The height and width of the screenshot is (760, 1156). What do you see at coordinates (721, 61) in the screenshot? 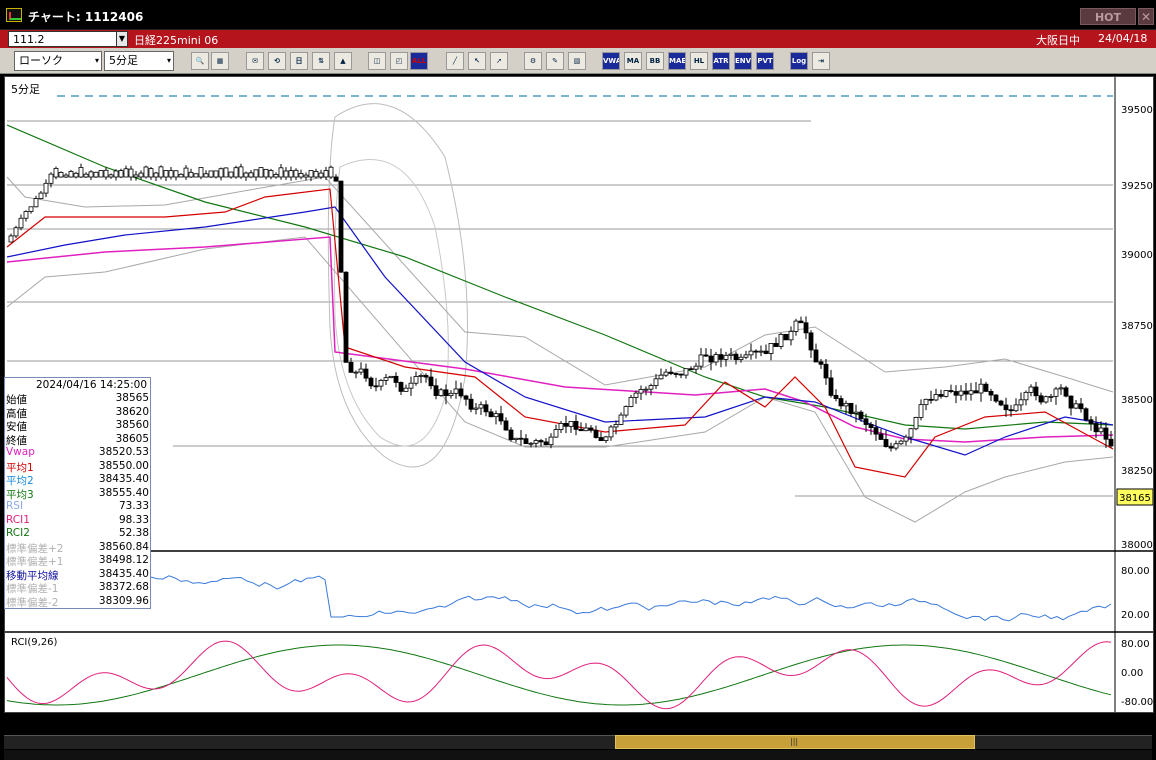
I see `atr-icon: ATR` at bounding box center [721, 61].